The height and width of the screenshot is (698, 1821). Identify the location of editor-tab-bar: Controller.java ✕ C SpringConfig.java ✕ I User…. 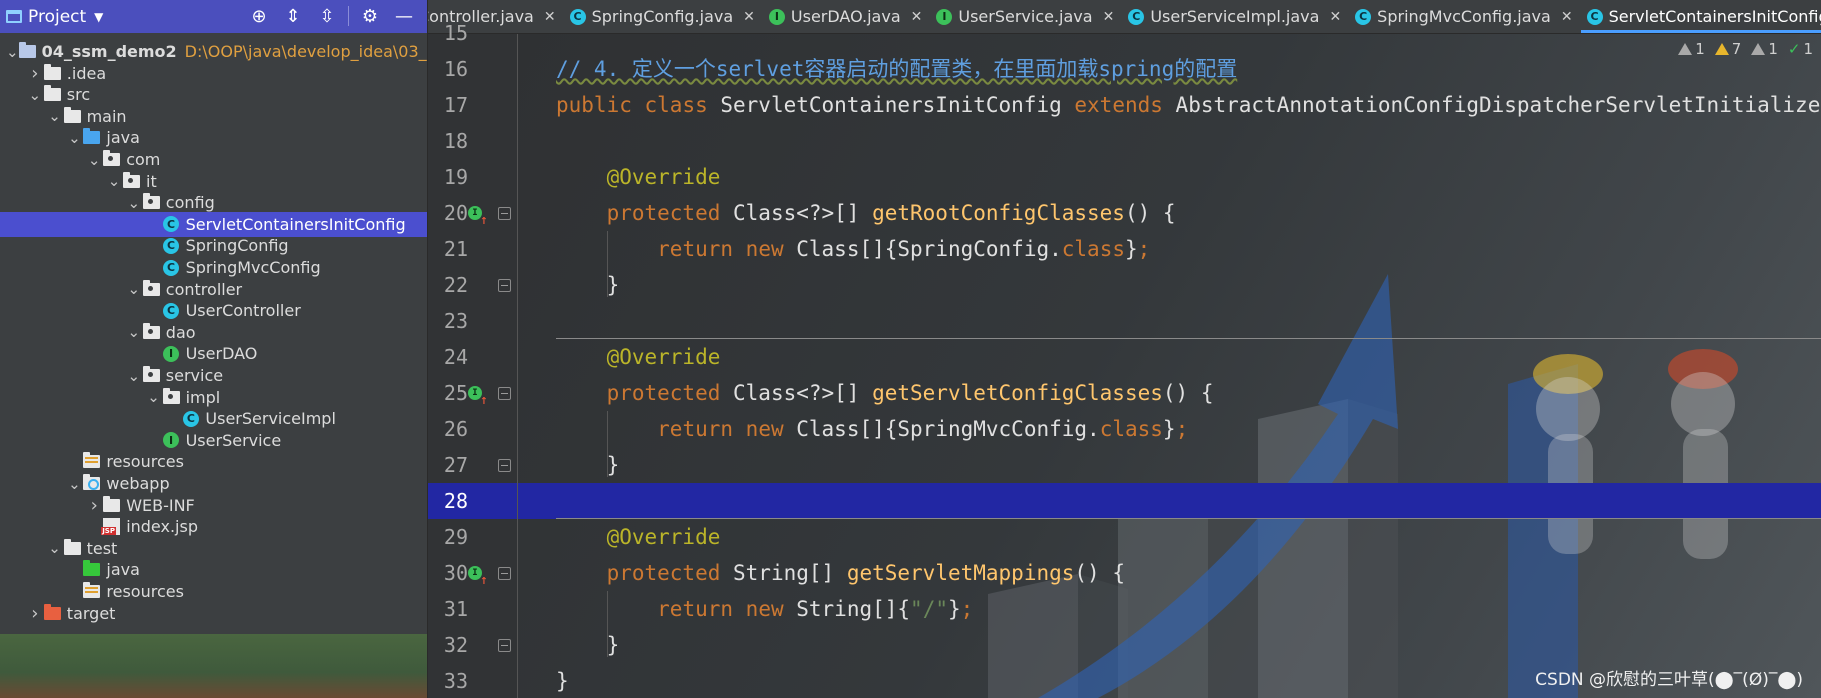
(1124, 17).